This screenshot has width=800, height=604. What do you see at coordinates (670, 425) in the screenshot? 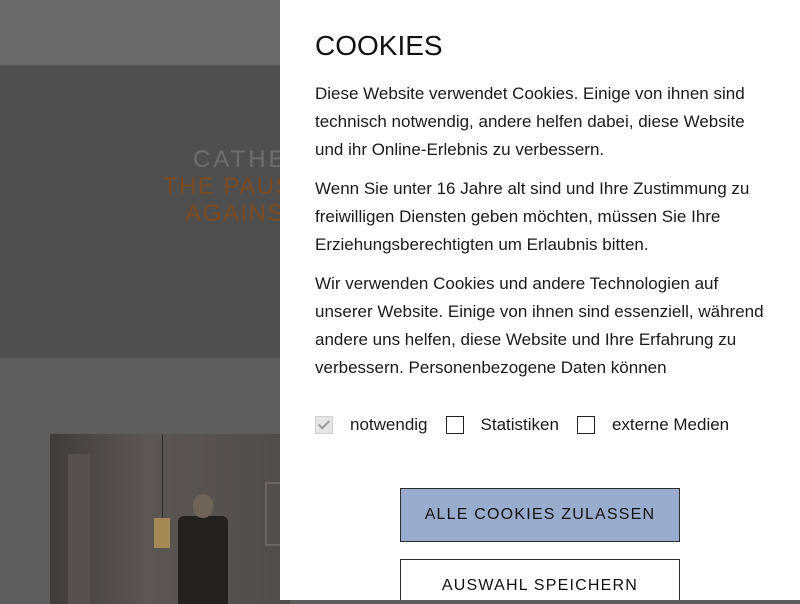
I see `external-media-label: externe Medien` at bounding box center [670, 425].